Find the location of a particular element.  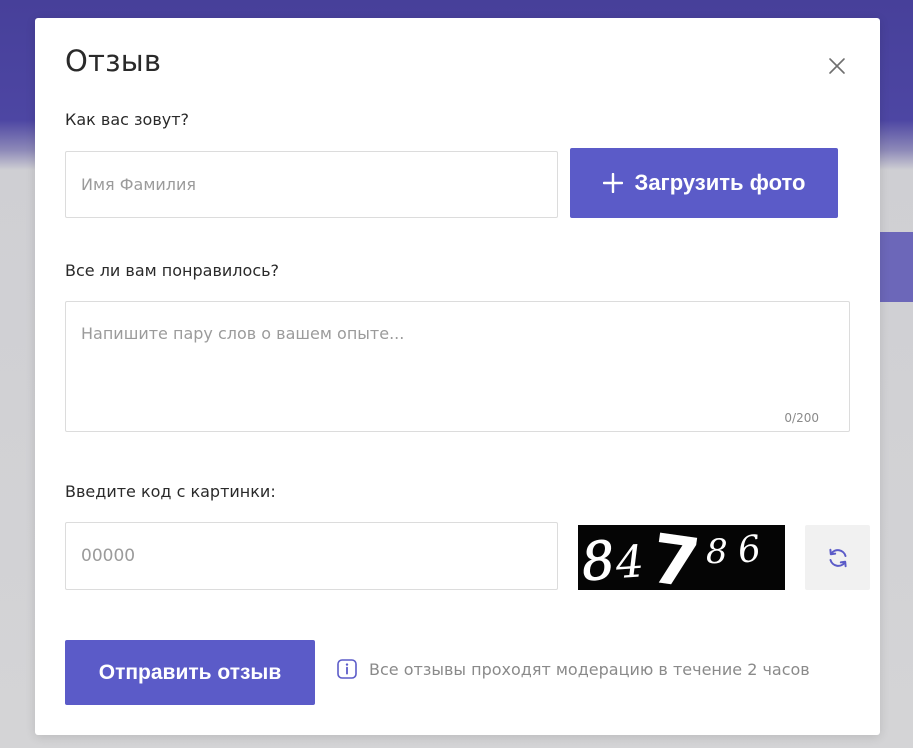

captcha-glyph-5: 6 is located at coordinates (749, 550).